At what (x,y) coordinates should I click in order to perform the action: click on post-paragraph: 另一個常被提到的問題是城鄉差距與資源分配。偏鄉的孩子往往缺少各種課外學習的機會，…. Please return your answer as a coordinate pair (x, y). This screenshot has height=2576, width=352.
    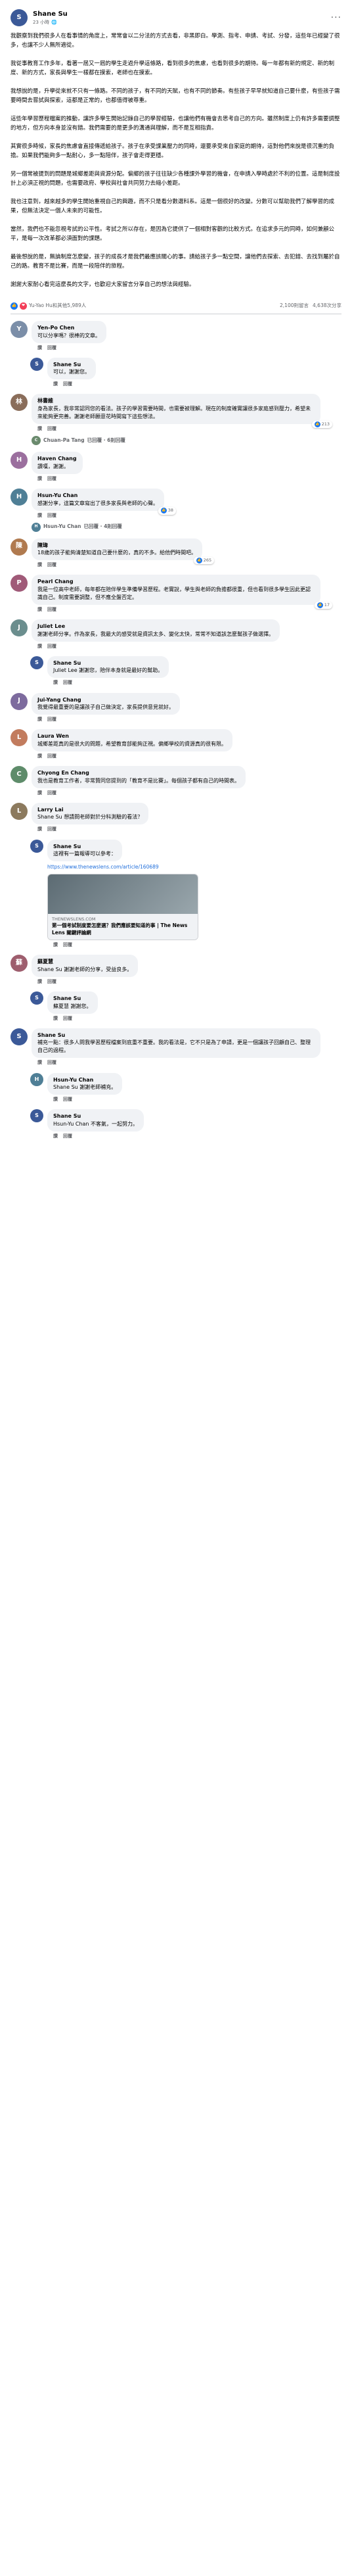
    Looking at the image, I should click on (175, 179).